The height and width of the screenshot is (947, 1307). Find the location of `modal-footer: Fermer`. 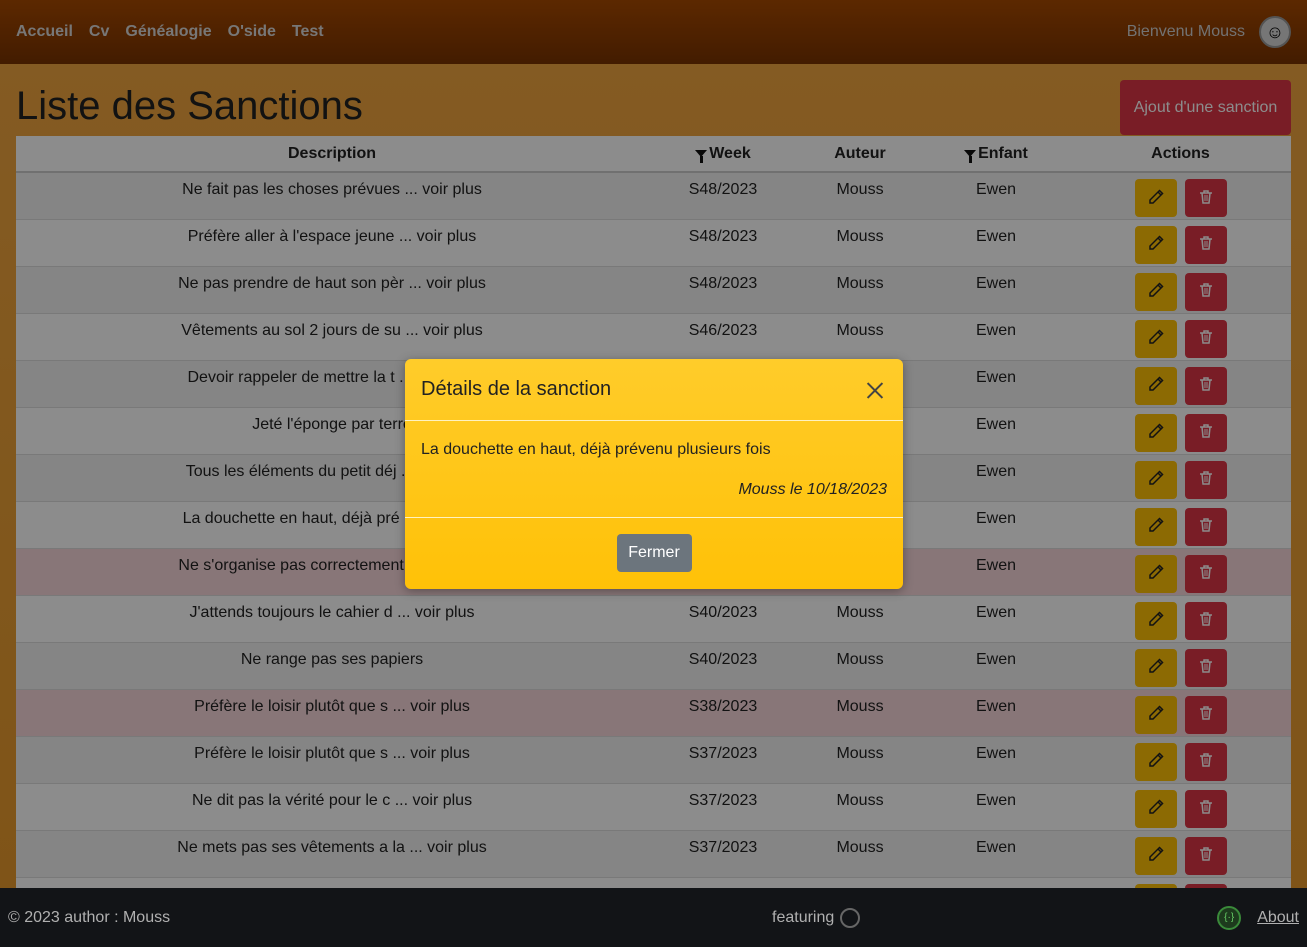

modal-footer: Fermer is located at coordinates (654, 553).